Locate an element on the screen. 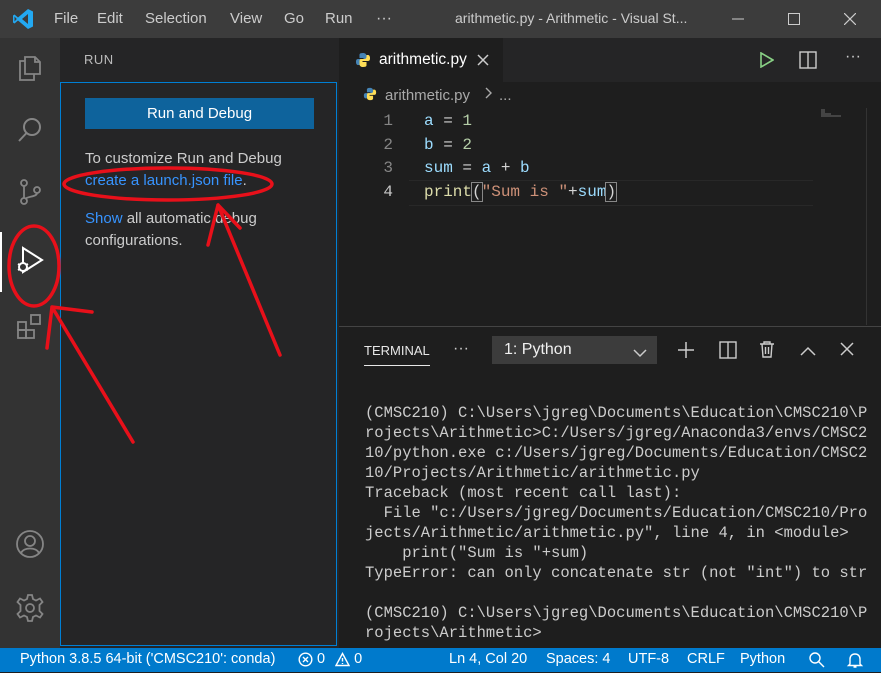 The height and width of the screenshot is (673, 881). tab-terminal: TERMINAL is located at coordinates (397, 350).